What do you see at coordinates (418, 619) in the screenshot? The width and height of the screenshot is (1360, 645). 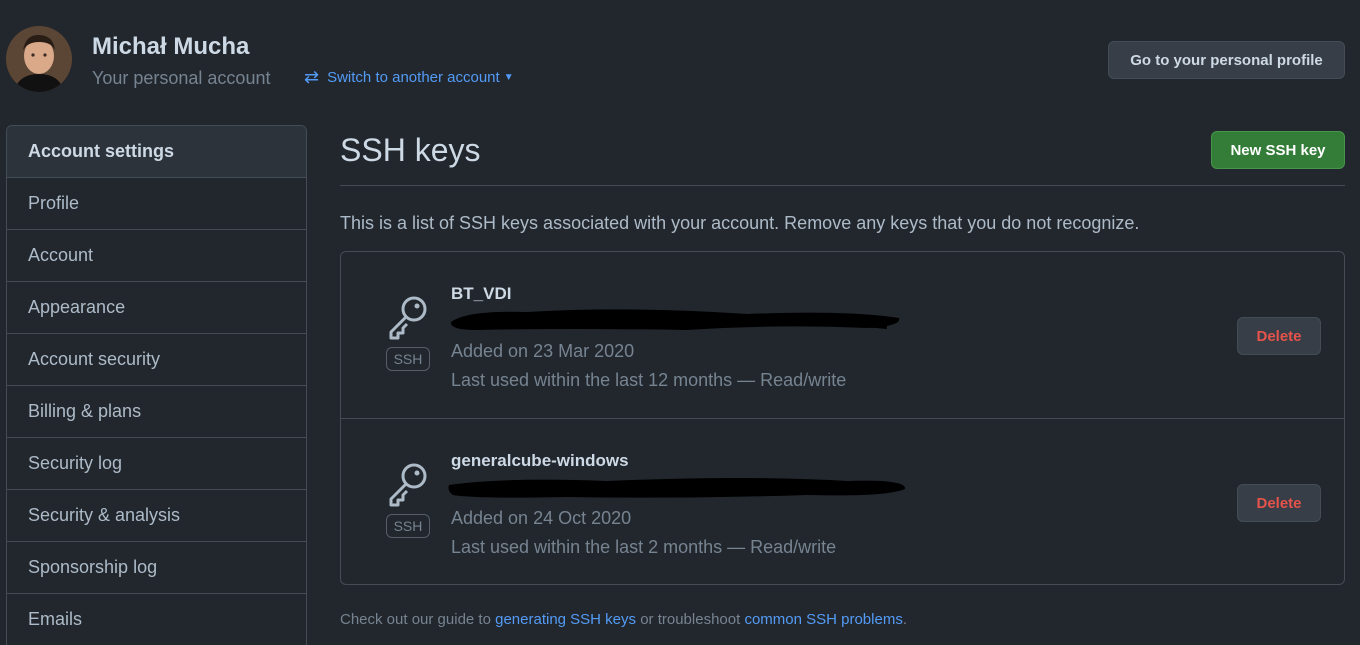 I see `footer-prefix: Check out our guide to` at bounding box center [418, 619].